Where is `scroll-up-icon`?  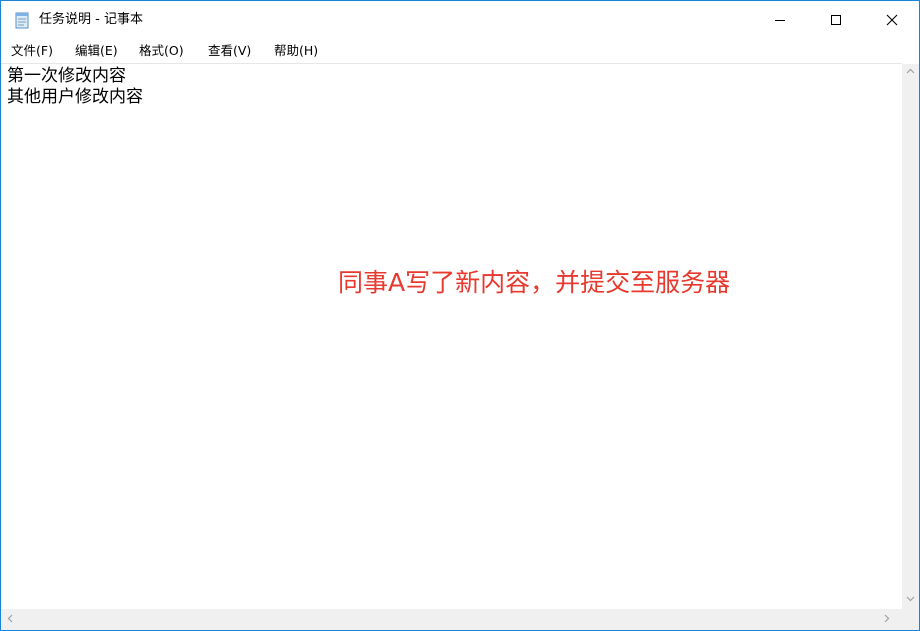 scroll-up-icon is located at coordinates (910, 73).